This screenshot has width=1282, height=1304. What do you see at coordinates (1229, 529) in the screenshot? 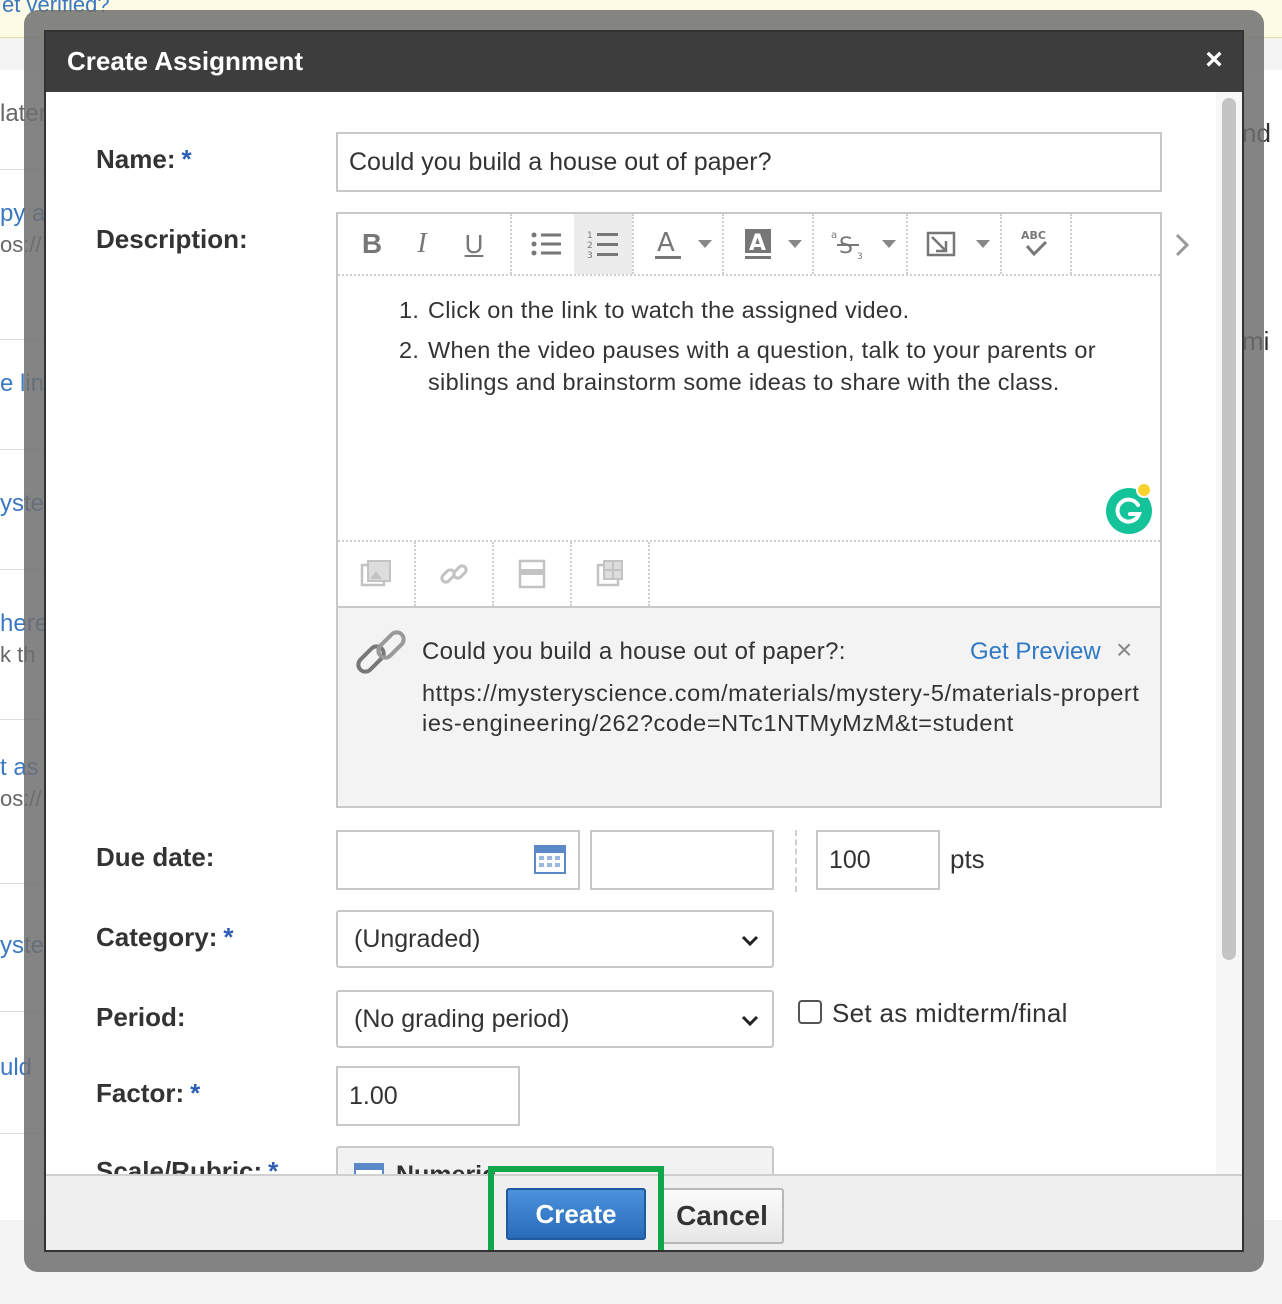
I see `scrollbar-thumb` at bounding box center [1229, 529].